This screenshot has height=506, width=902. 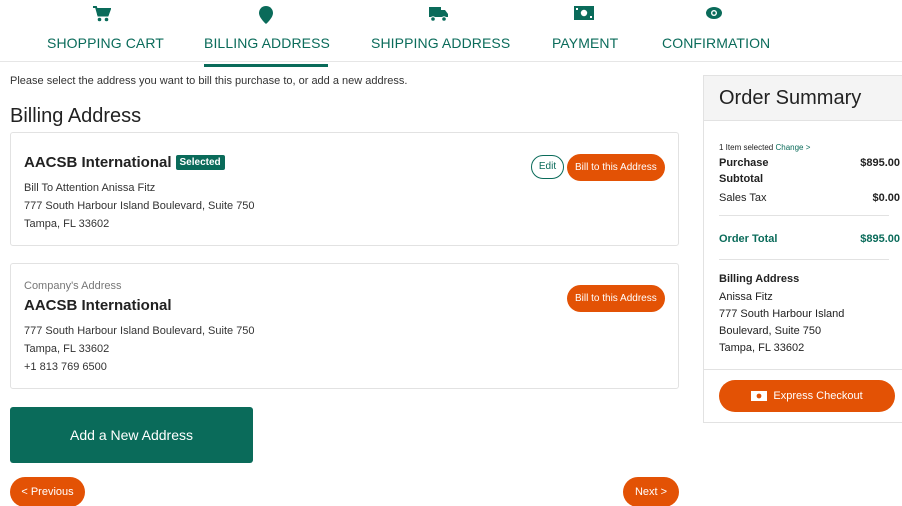 I want to click on address-phone: +1 813 769 6500, so click(x=65, y=367).